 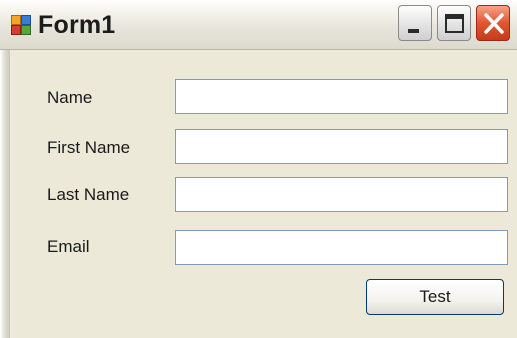 What do you see at coordinates (77, 25) in the screenshot?
I see `window-title: Form1` at bounding box center [77, 25].